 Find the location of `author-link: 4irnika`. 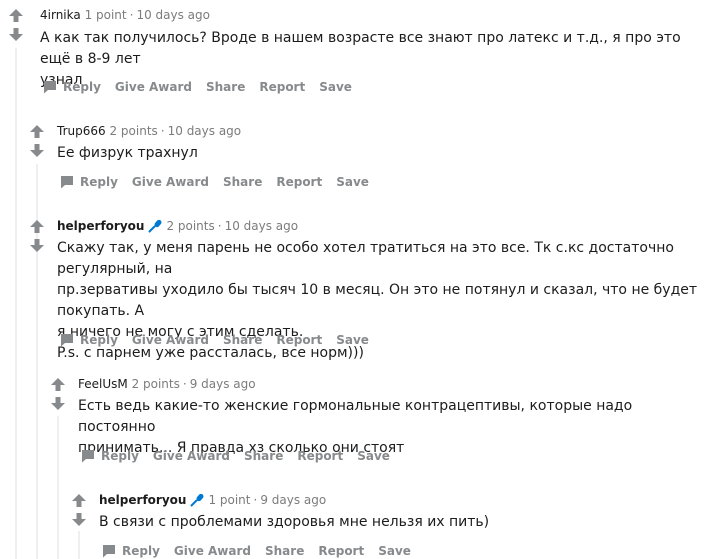

author-link: 4irnika is located at coordinates (60, 15).